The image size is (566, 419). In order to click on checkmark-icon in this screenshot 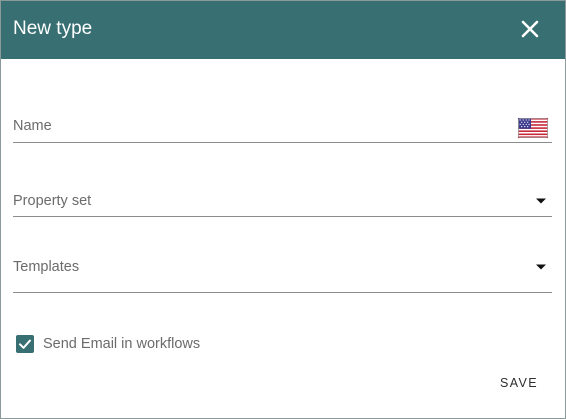, I will do `click(25, 344)`.